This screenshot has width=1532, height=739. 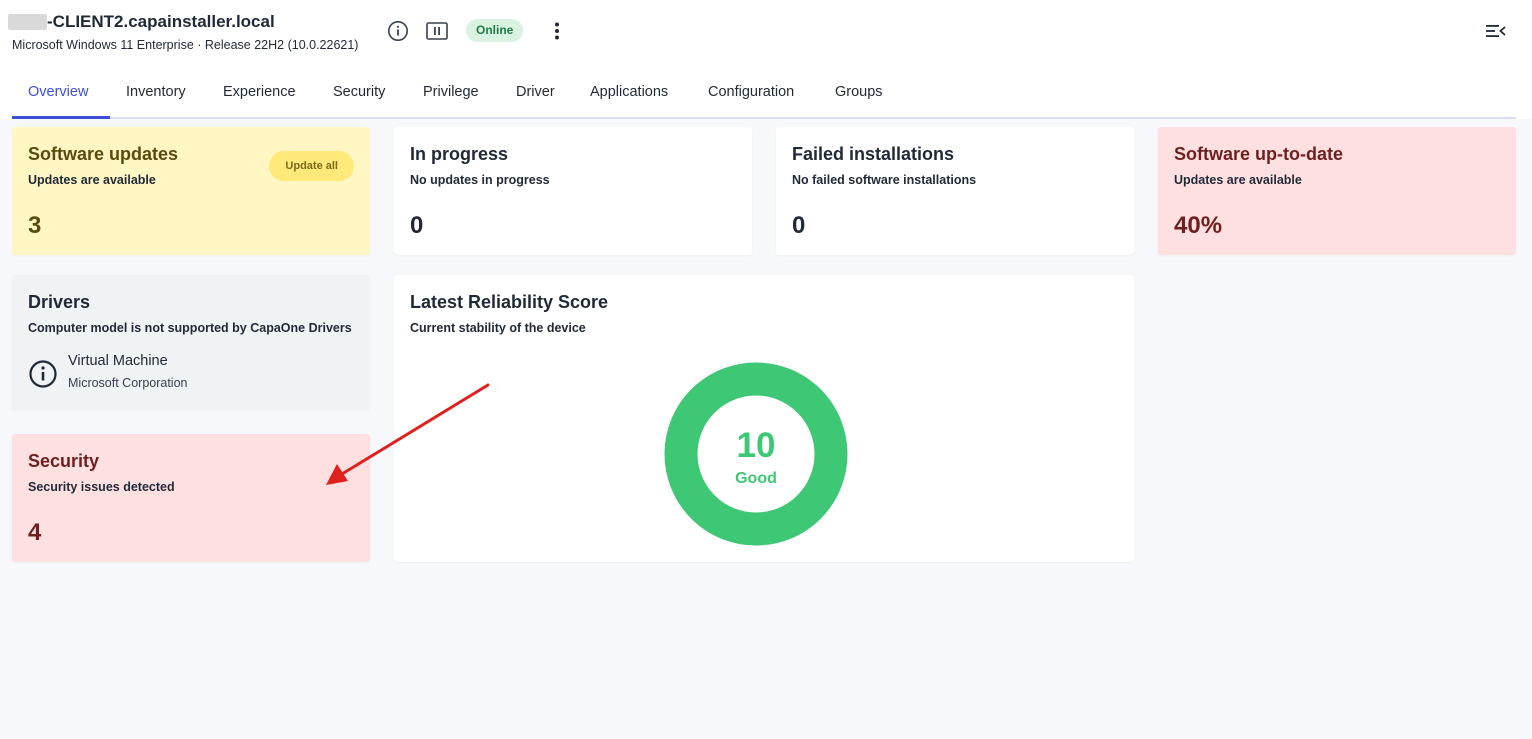 What do you see at coordinates (873, 154) in the screenshot?
I see `card-title: Failed installations` at bounding box center [873, 154].